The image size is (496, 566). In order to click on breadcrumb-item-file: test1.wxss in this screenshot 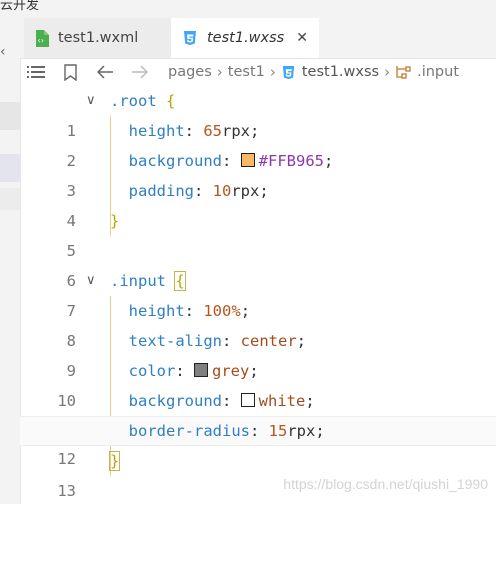, I will do `click(340, 72)`.